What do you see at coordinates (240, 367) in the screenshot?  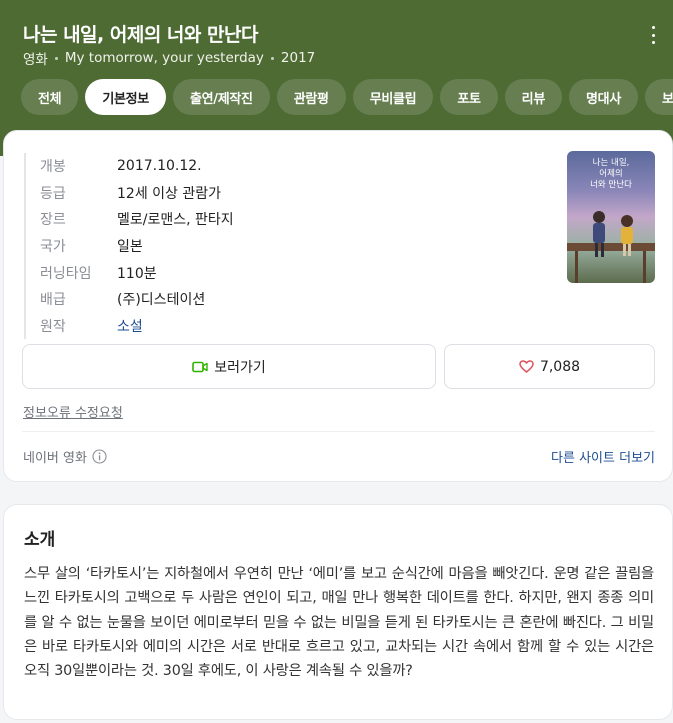 I see `watch-button-label: 보러가기` at bounding box center [240, 367].